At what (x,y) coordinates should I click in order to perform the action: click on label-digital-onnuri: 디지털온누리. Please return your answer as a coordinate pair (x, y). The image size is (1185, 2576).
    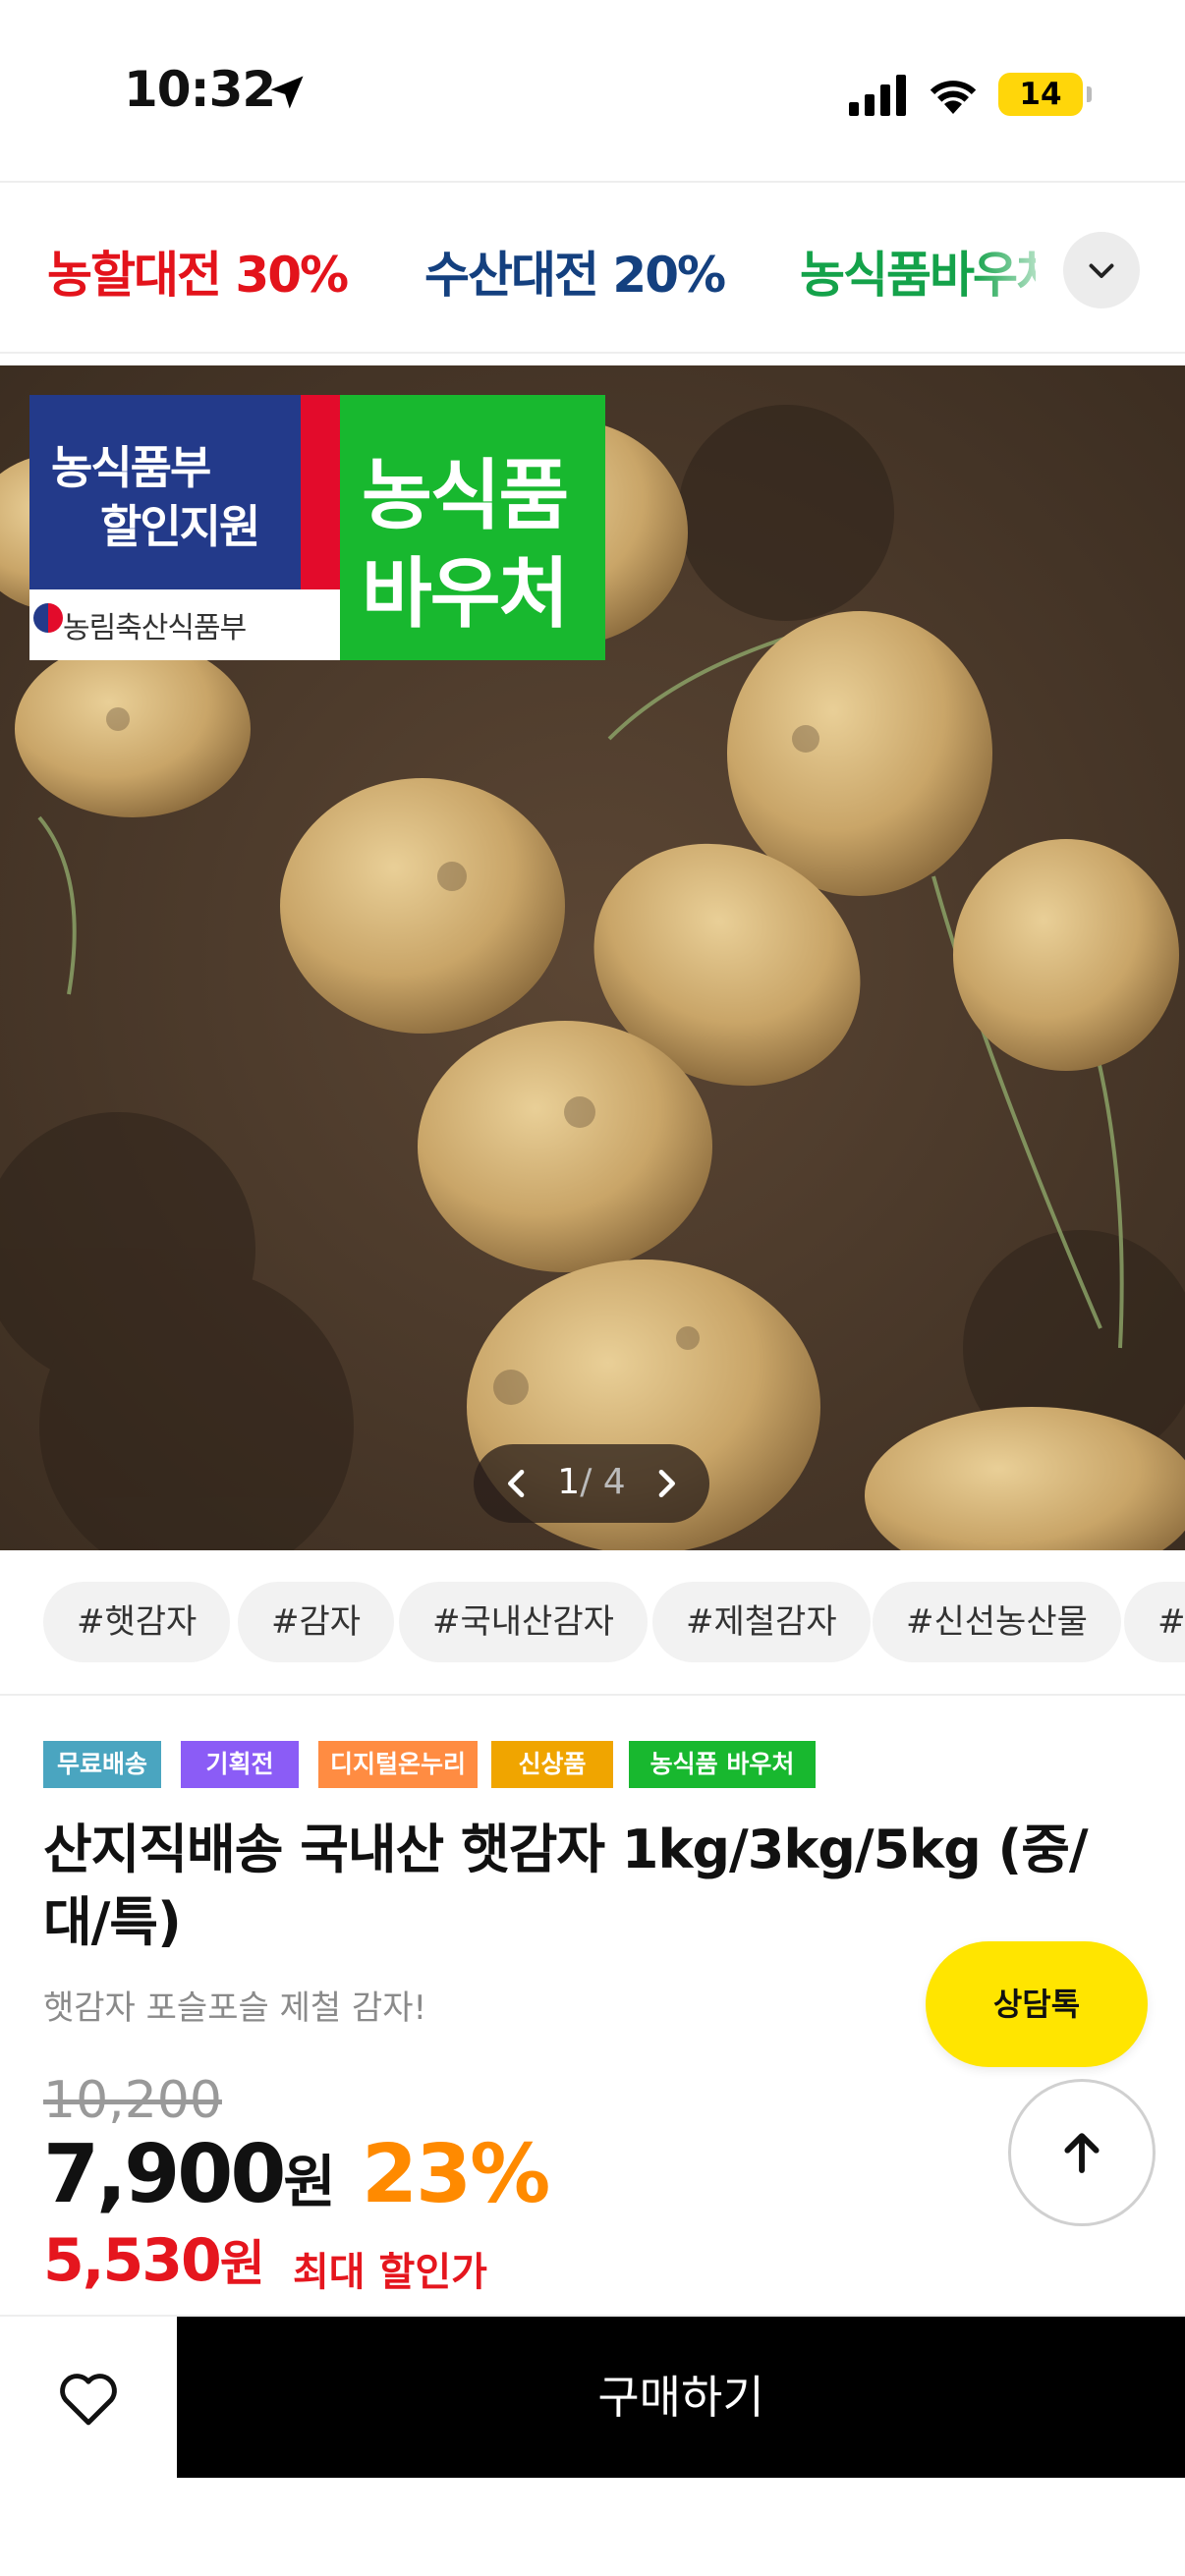
    Looking at the image, I should click on (398, 1764).